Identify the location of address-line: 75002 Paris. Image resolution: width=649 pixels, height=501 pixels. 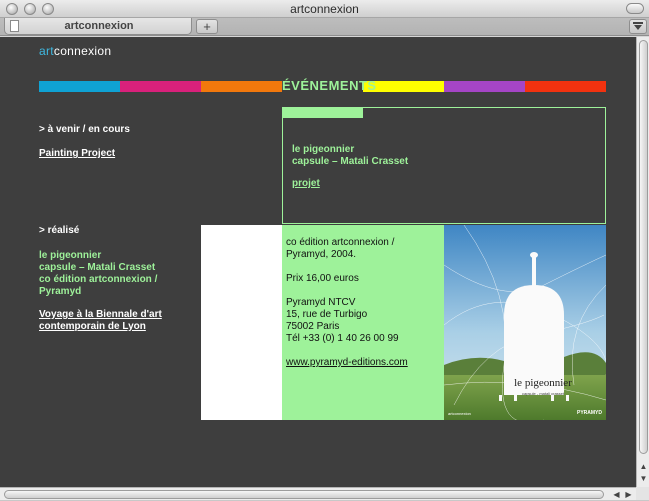
(313, 326).